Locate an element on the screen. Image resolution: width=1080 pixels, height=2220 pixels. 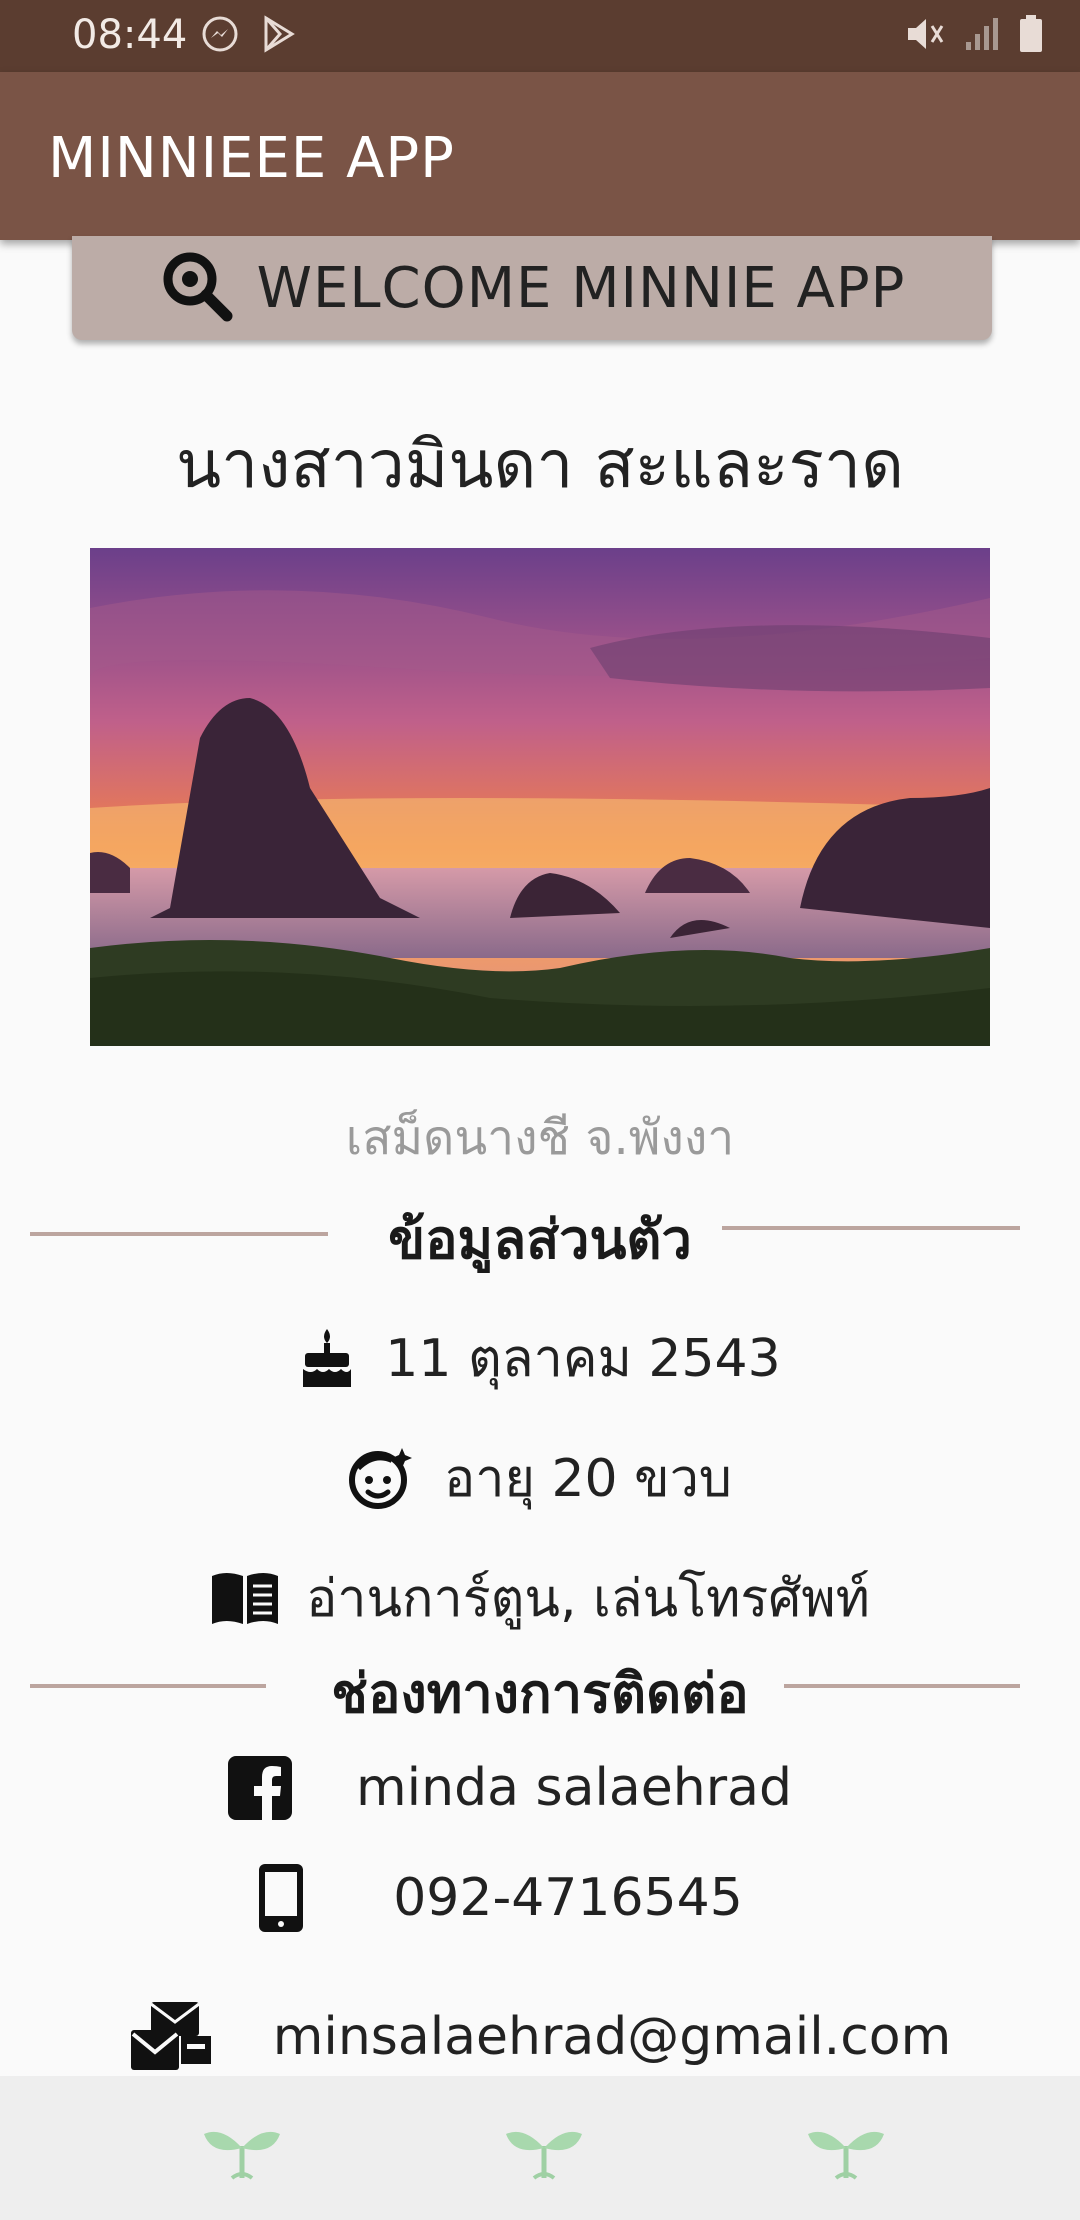
phone-row: 092-4716545 is located at coordinates (520, 1898).